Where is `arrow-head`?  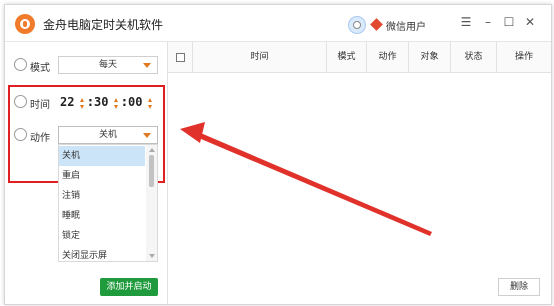 arrow-head is located at coordinates (192, 132).